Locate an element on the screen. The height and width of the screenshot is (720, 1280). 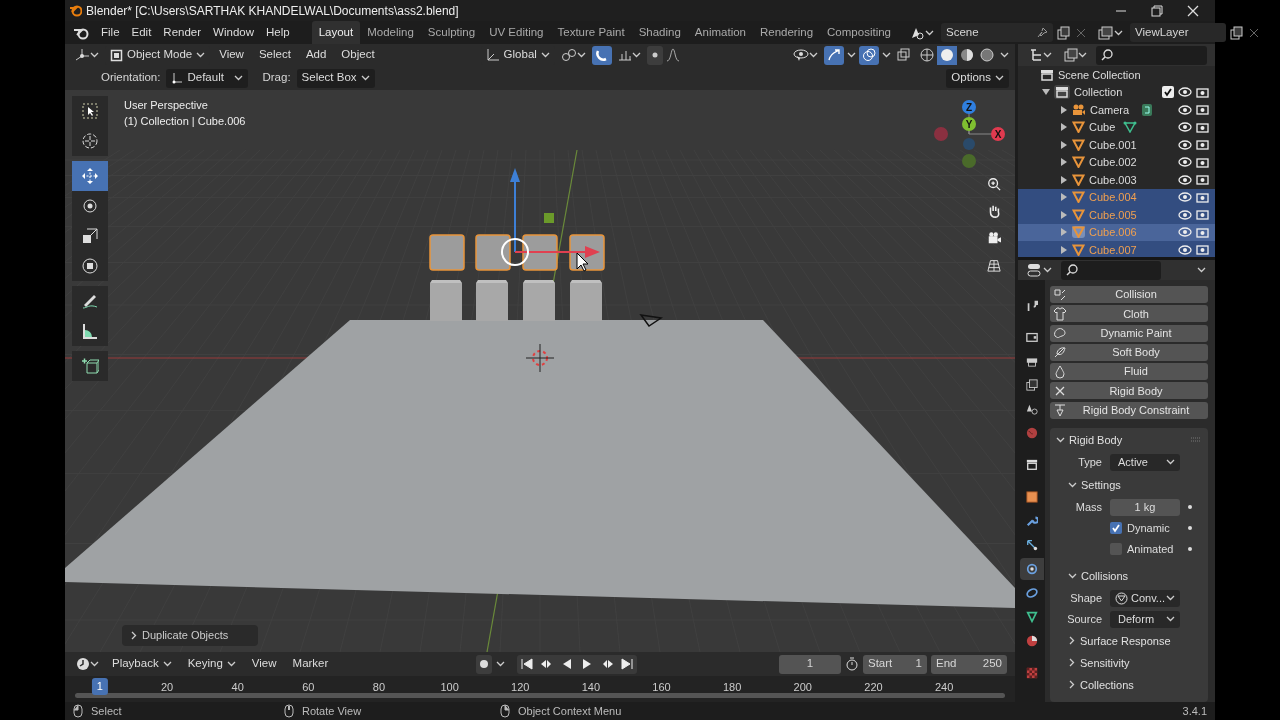
row-label: Cube.006 is located at coordinates (1113, 232).